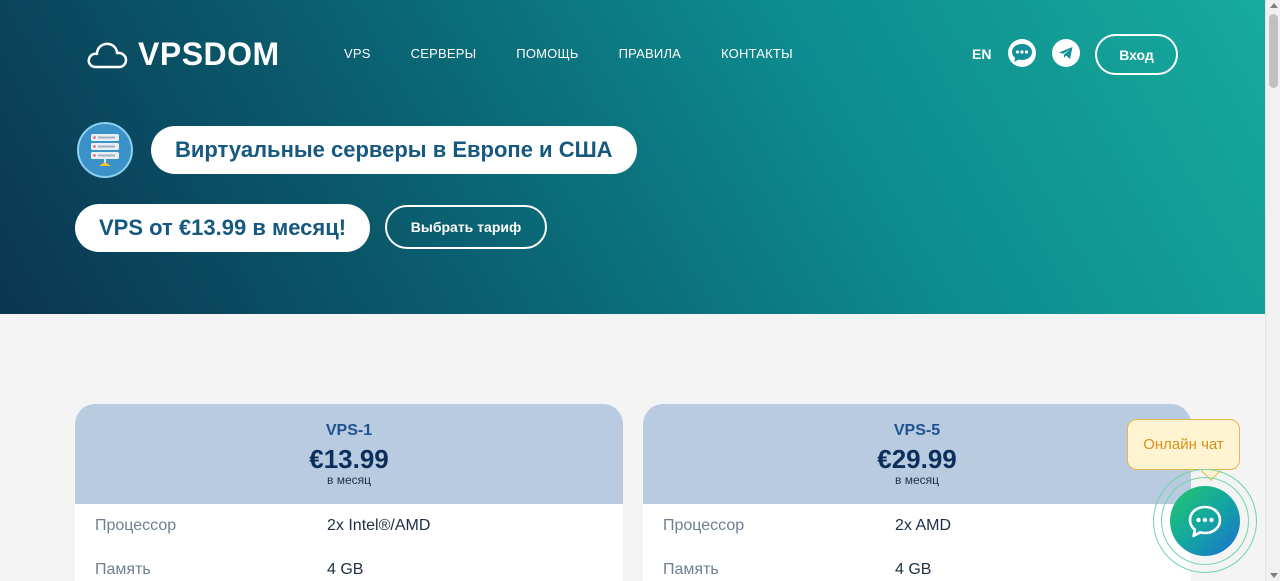 This screenshot has width=1280, height=581. What do you see at coordinates (547, 53) in the screenshot?
I see `nav-help: ПОМОЩЬ` at bounding box center [547, 53].